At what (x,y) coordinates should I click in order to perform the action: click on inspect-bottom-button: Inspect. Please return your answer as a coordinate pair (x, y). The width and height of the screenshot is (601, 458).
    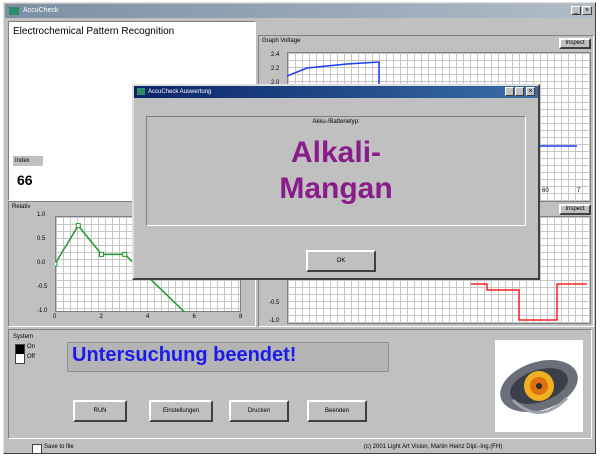
    Looking at the image, I should click on (575, 209).